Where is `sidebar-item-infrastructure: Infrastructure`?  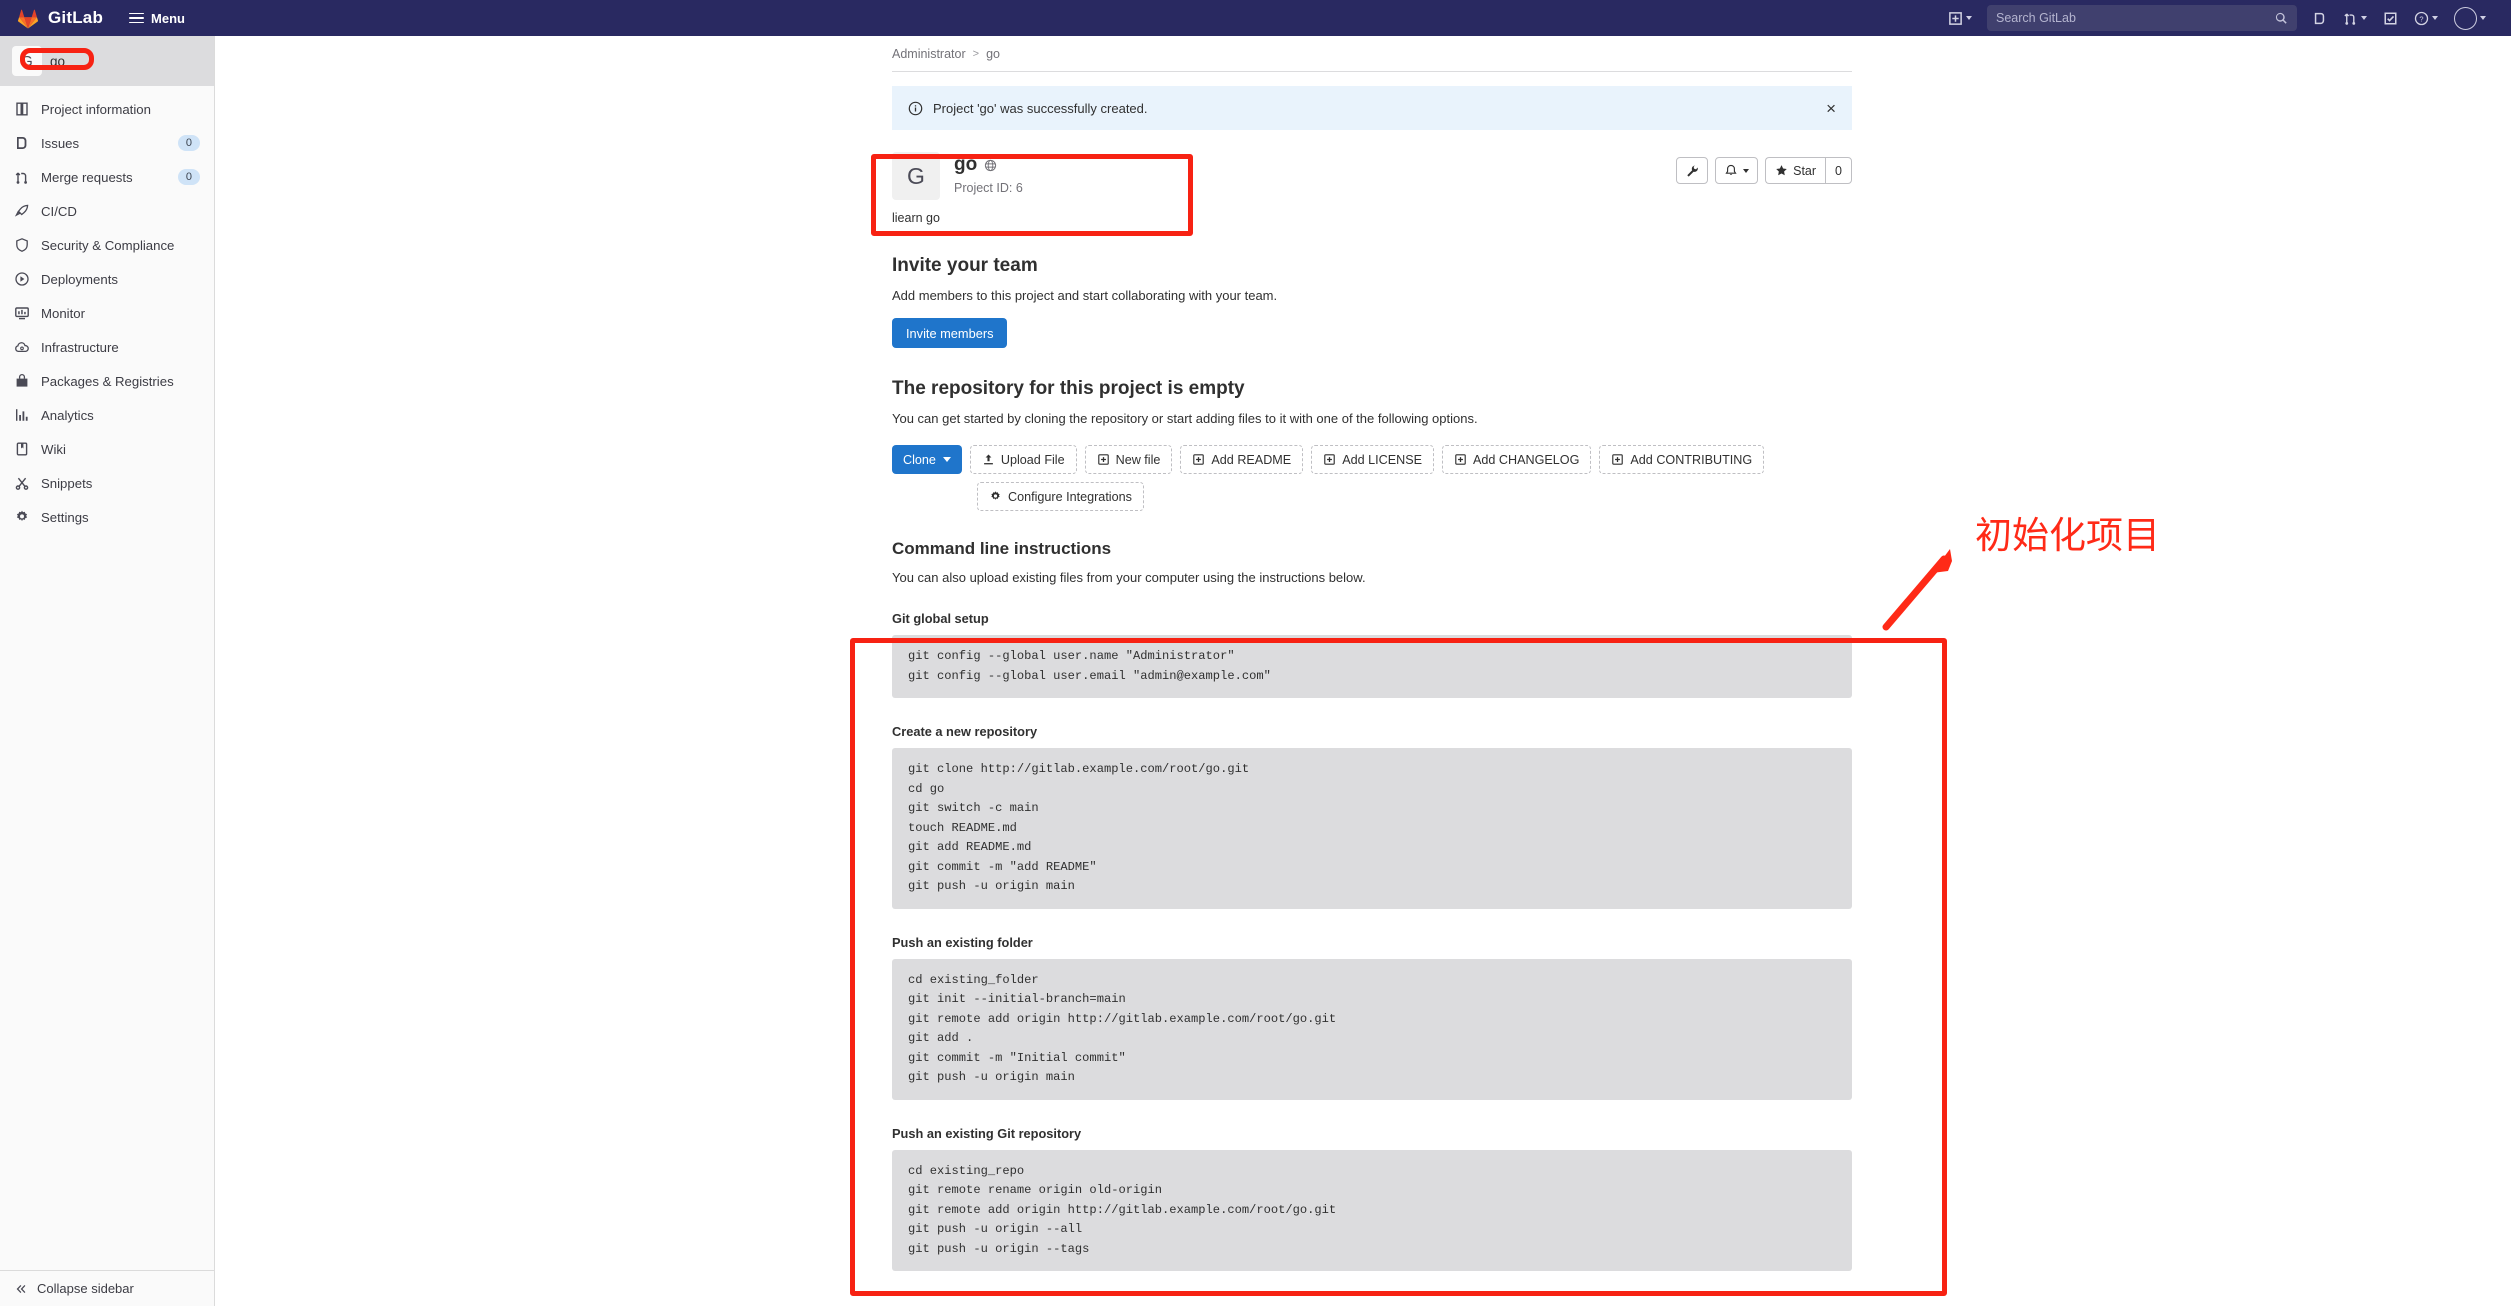 sidebar-item-infrastructure: Infrastructure is located at coordinates (107, 347).